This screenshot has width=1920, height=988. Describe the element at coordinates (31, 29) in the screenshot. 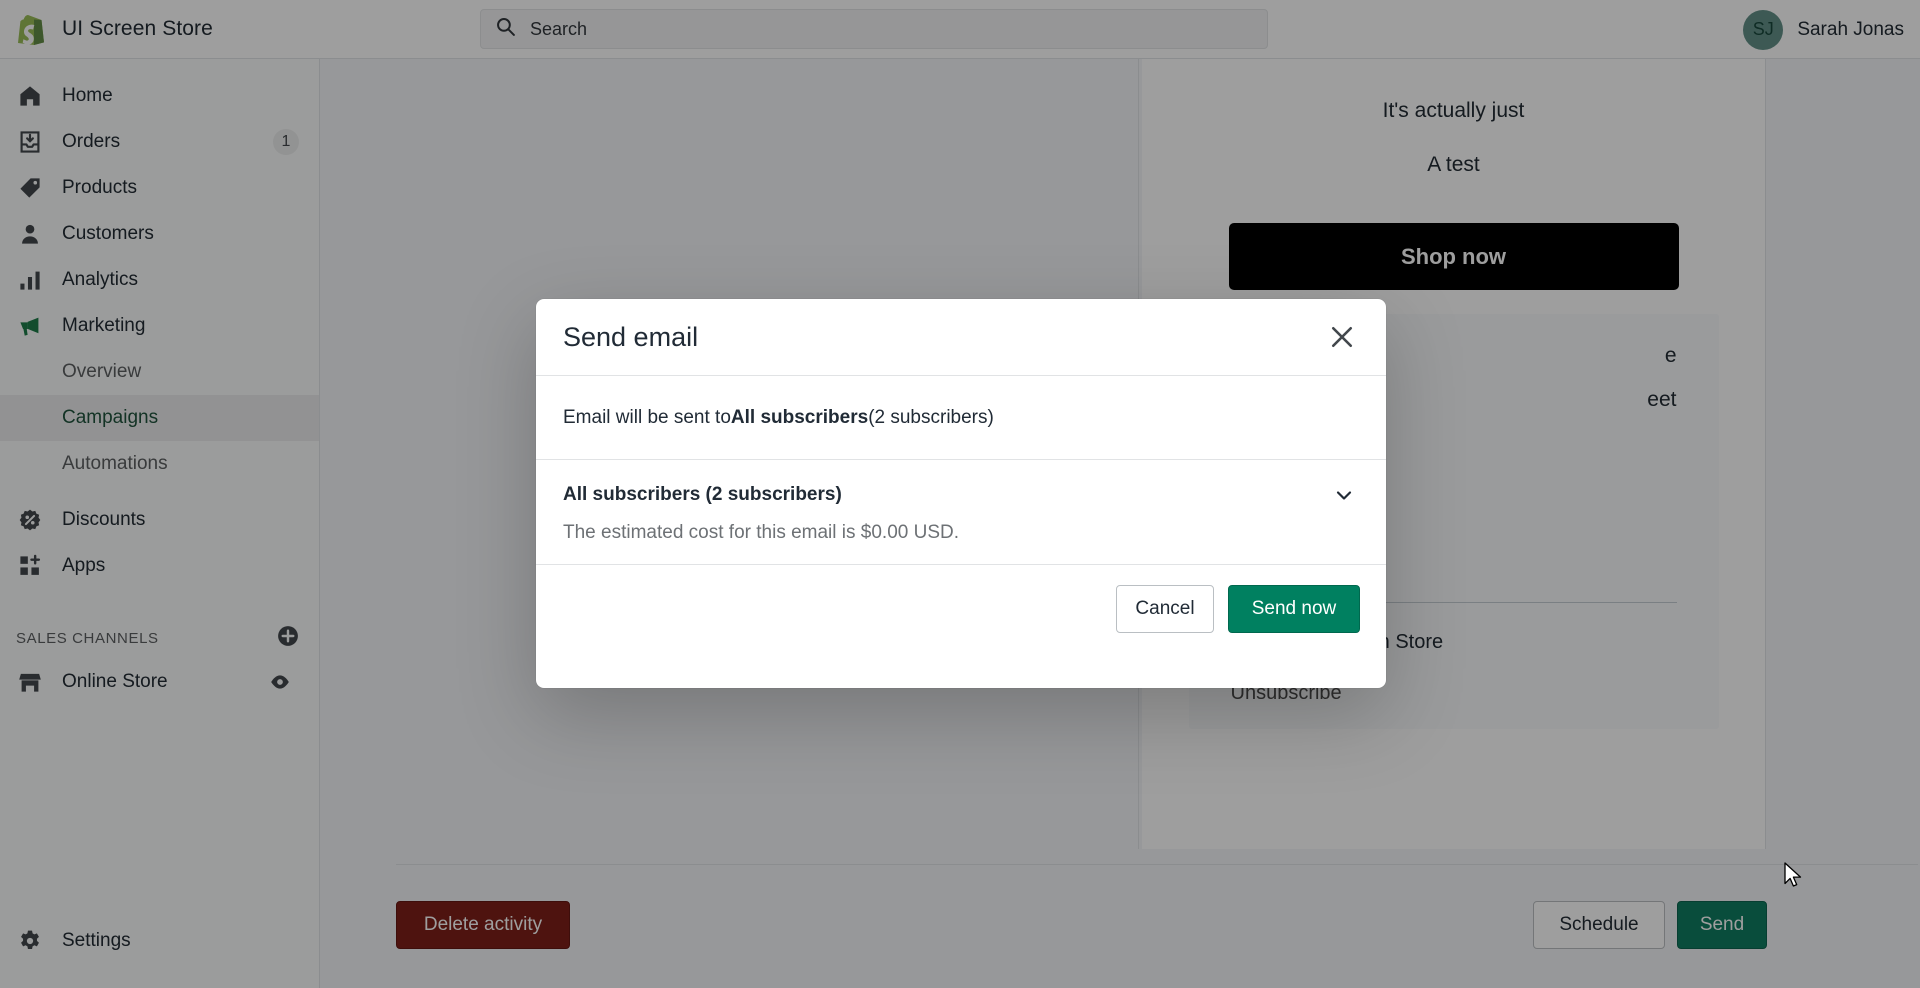

I see `shopify-bag-logo-icon` at that location.